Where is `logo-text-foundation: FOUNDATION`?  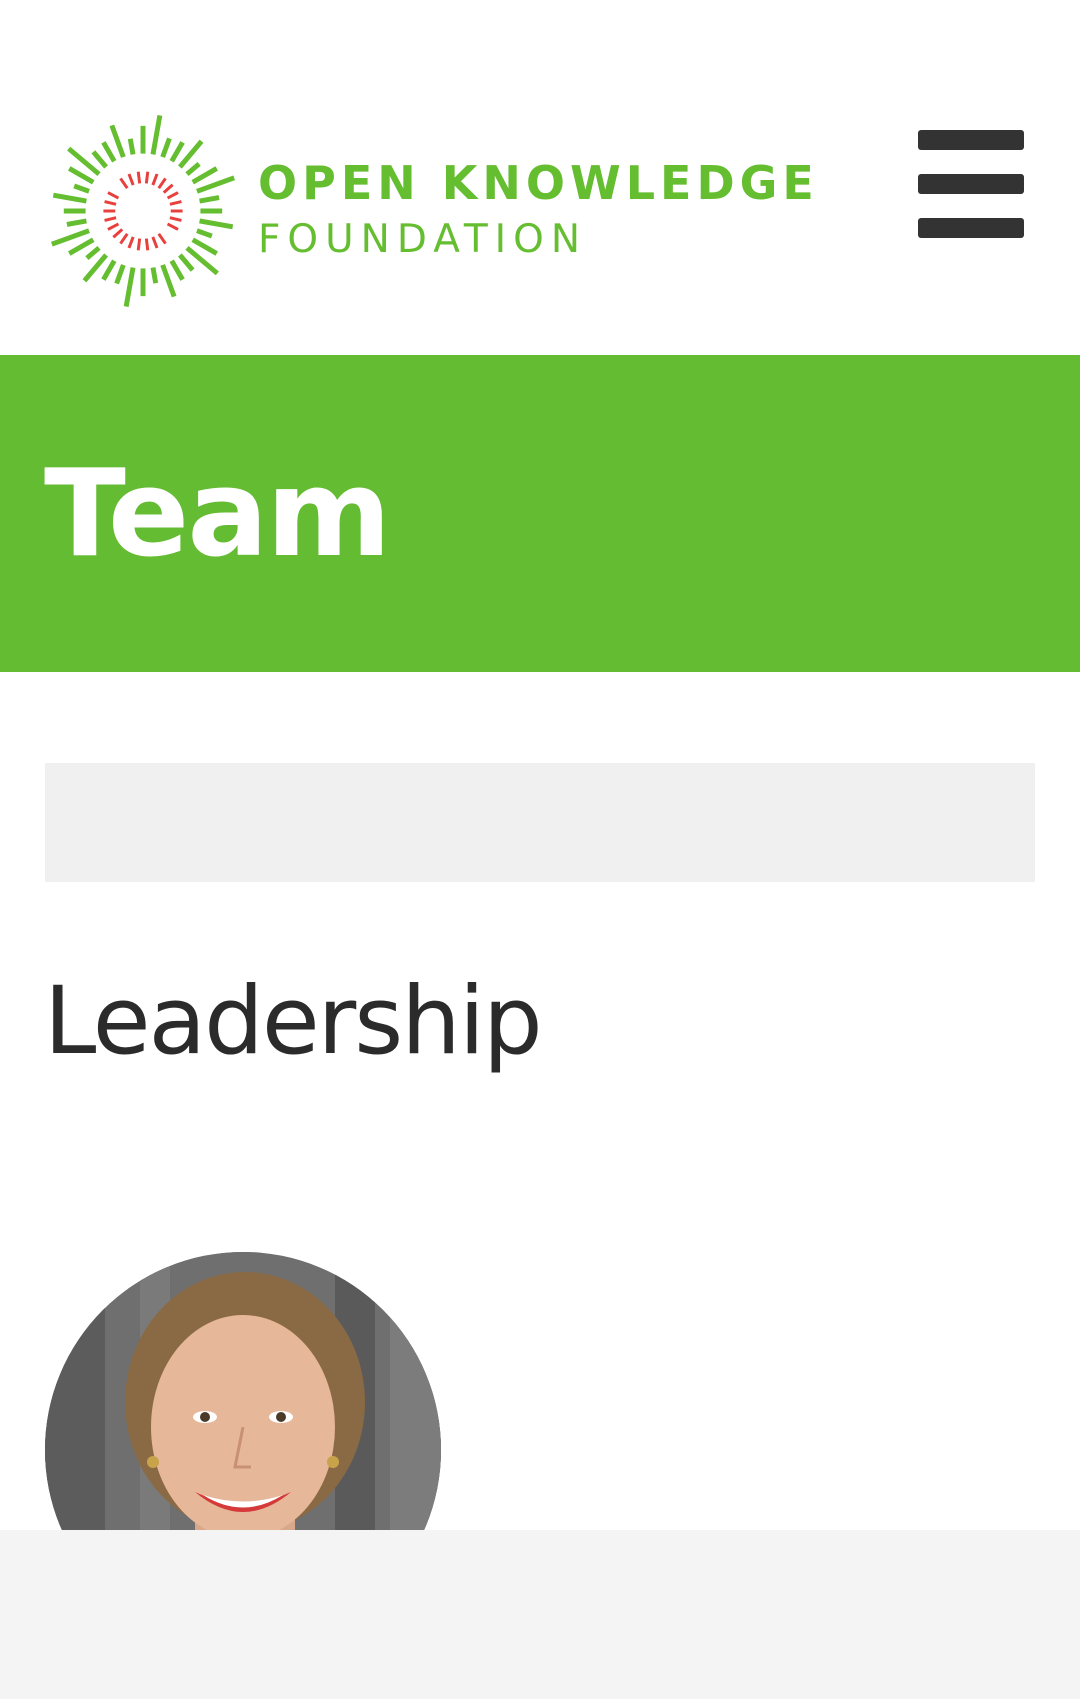
logo-text-foundation: FOUNDATION is located at coordinates (423, 239).